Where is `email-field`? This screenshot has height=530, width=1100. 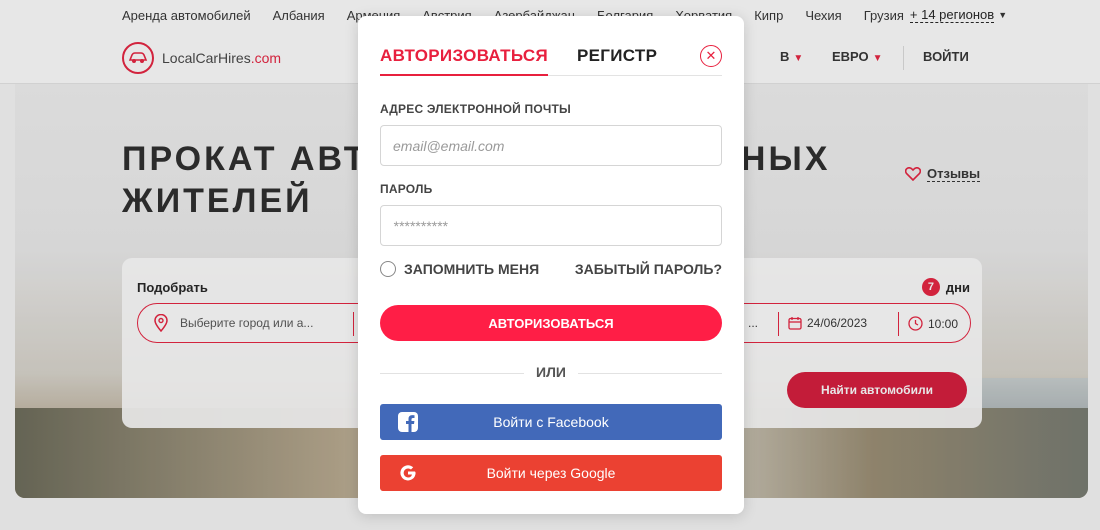 email-field is located at coordinates (551, 145).